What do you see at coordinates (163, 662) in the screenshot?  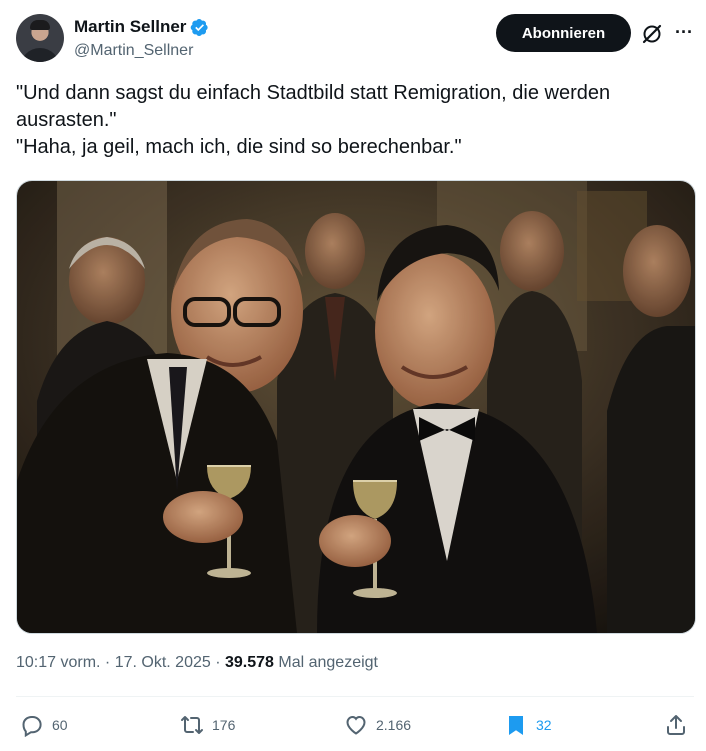 I see `tweet-date: 17. Okt. 2025` at bounding box center [163, 662].